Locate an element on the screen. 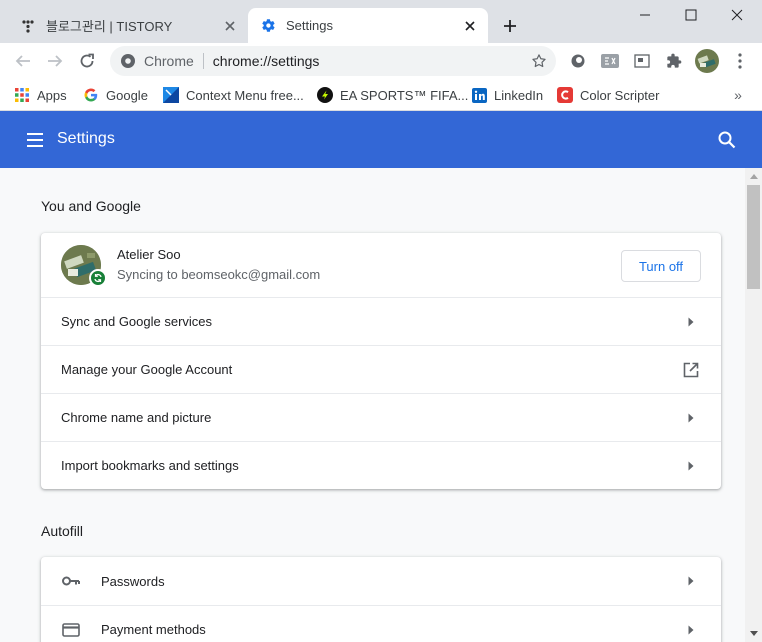 This screenshot has height=642, width=762. sync-and-google-services-row: Sync and Google services is located at coordinates (381, 321).